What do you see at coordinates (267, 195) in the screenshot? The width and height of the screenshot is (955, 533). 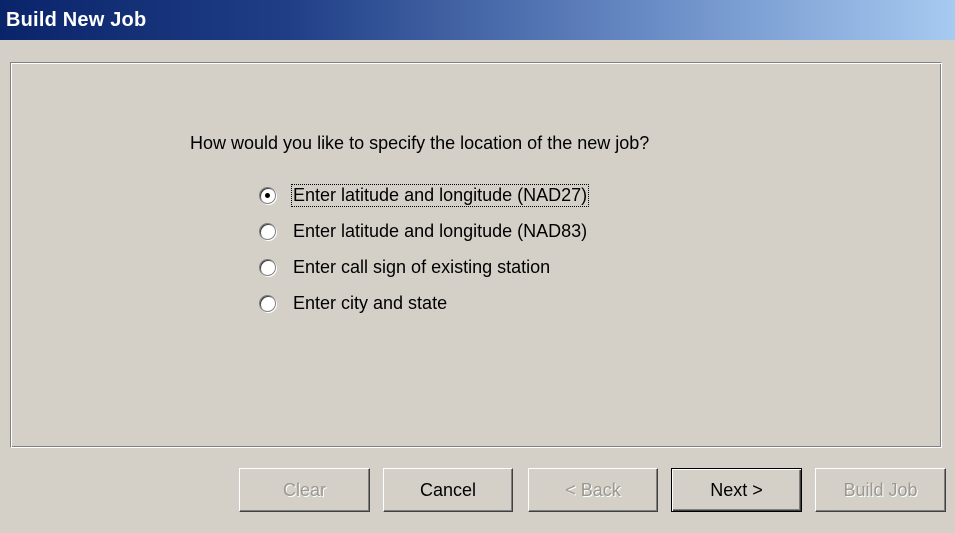 I see `radio-nad27` at bounding box center [267, 195].